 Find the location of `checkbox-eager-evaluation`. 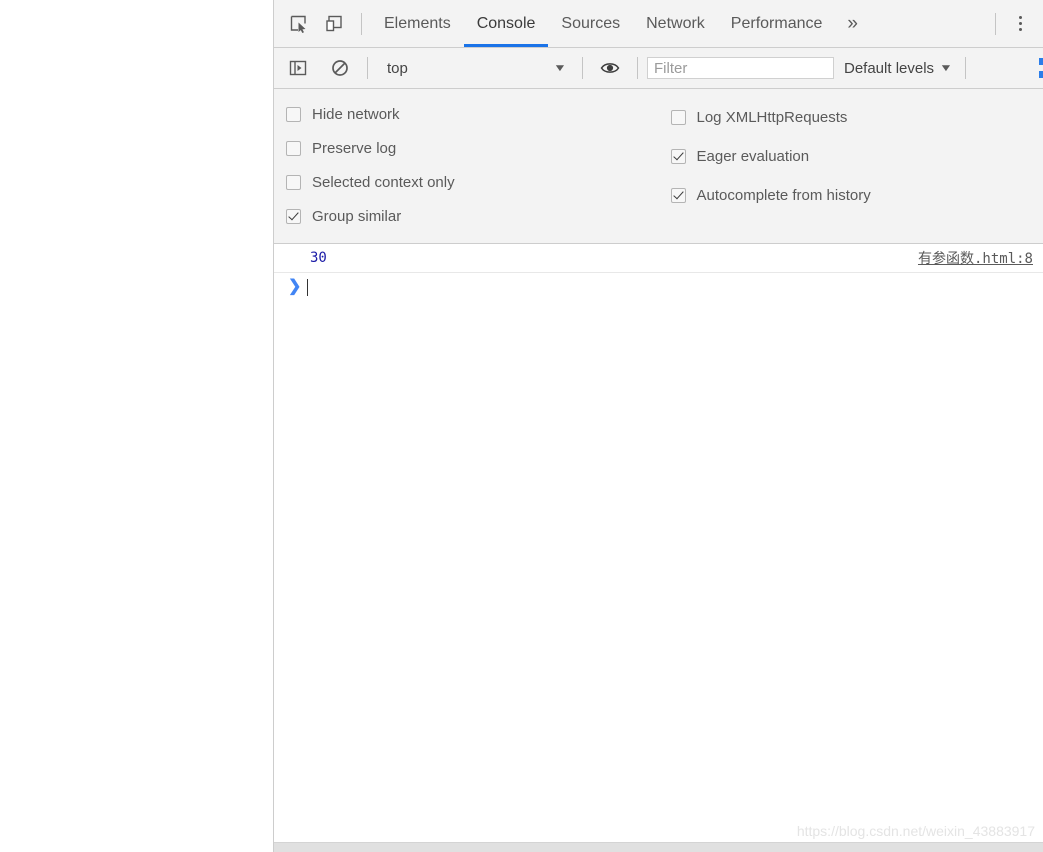

checkbox-eager-evaluation is located at coordinates (678, 156).